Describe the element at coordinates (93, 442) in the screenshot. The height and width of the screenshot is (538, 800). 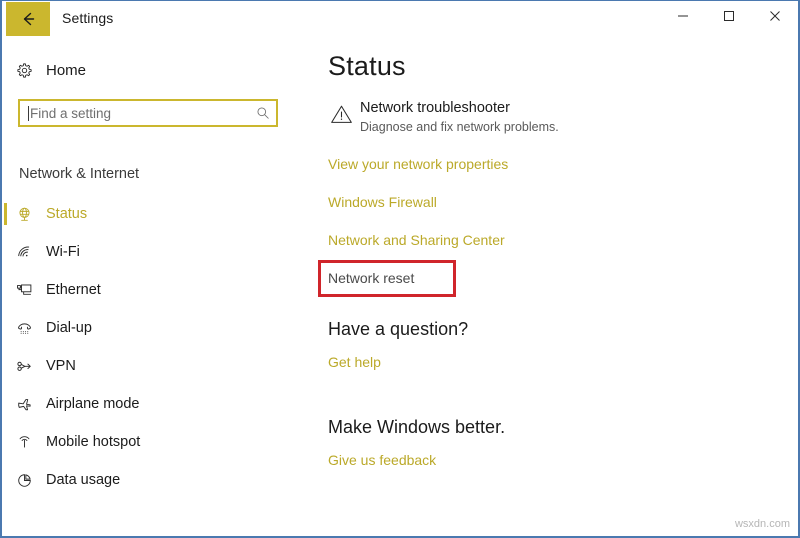
I see `sidebar-item-mobile-hotspot-label: Mobile hotspot` at that location.